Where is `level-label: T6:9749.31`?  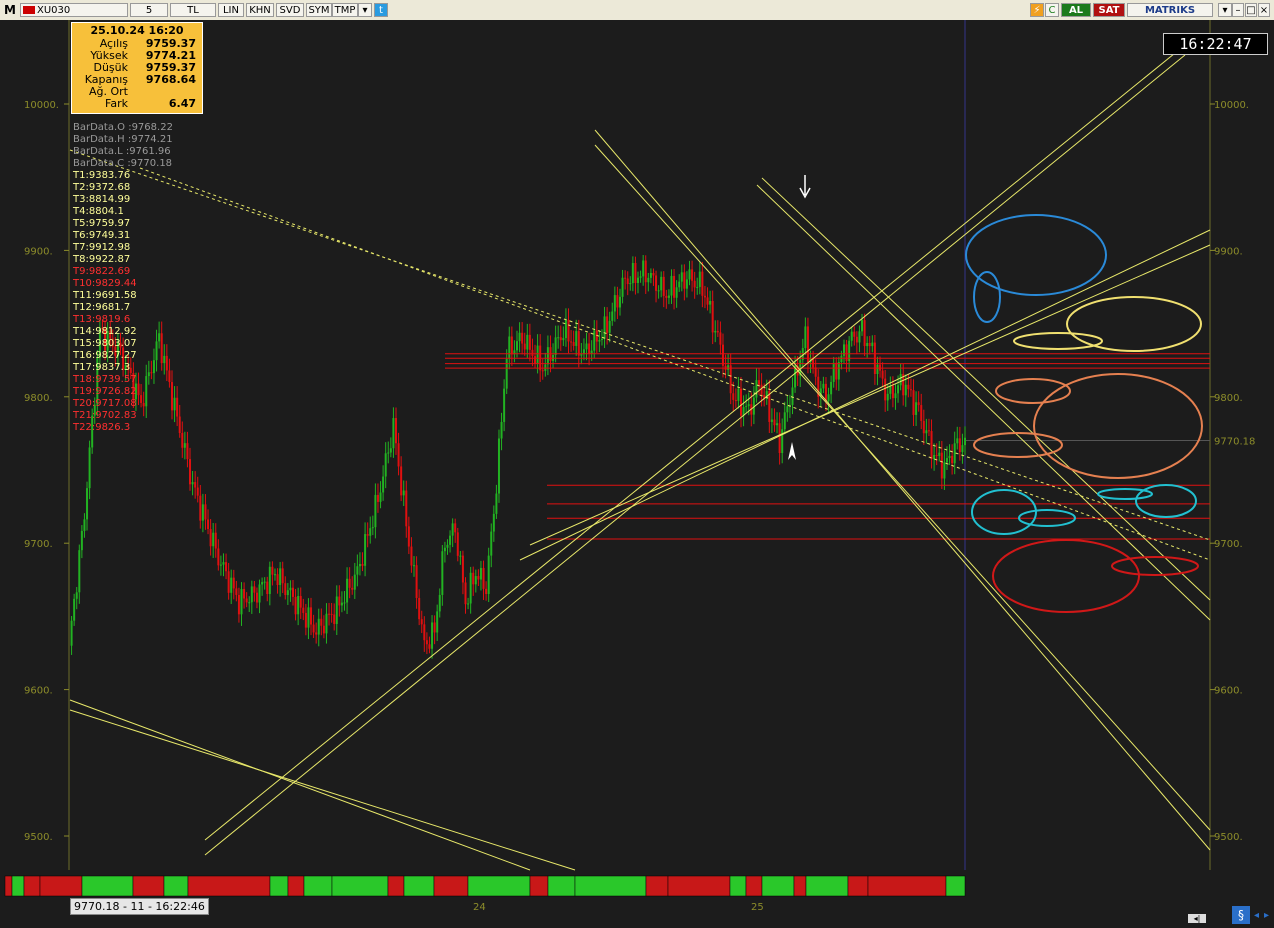 level-label: T6:9749.31 is located at coordinates (102, 235).